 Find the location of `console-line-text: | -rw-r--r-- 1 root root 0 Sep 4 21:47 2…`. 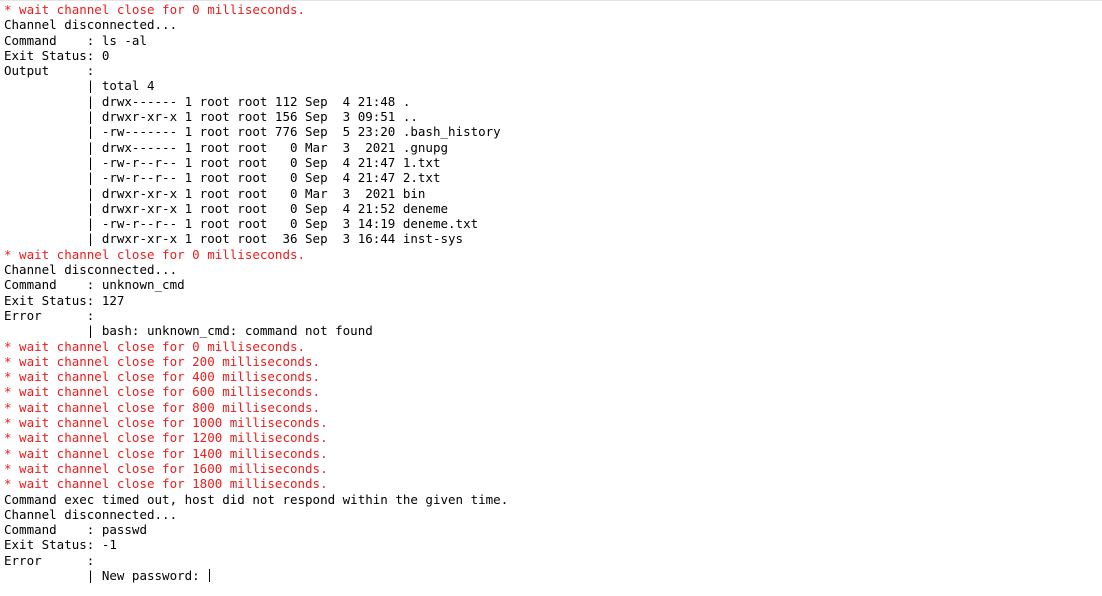

console-line-text: | -rw-r--r-- 1 root root 0 Sep 4 21:47 2… is located at coordinates (222, 178).